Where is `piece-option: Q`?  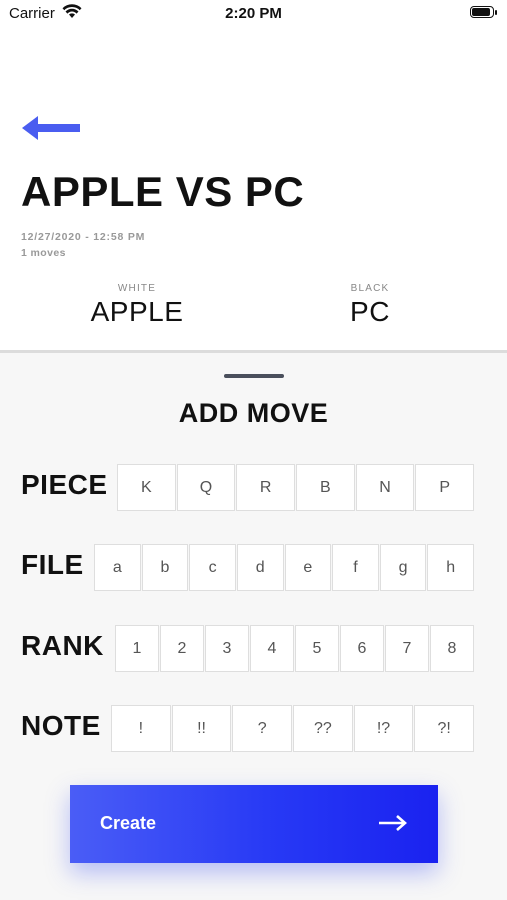 piece-option: Q is located at coordinates (206, 487).